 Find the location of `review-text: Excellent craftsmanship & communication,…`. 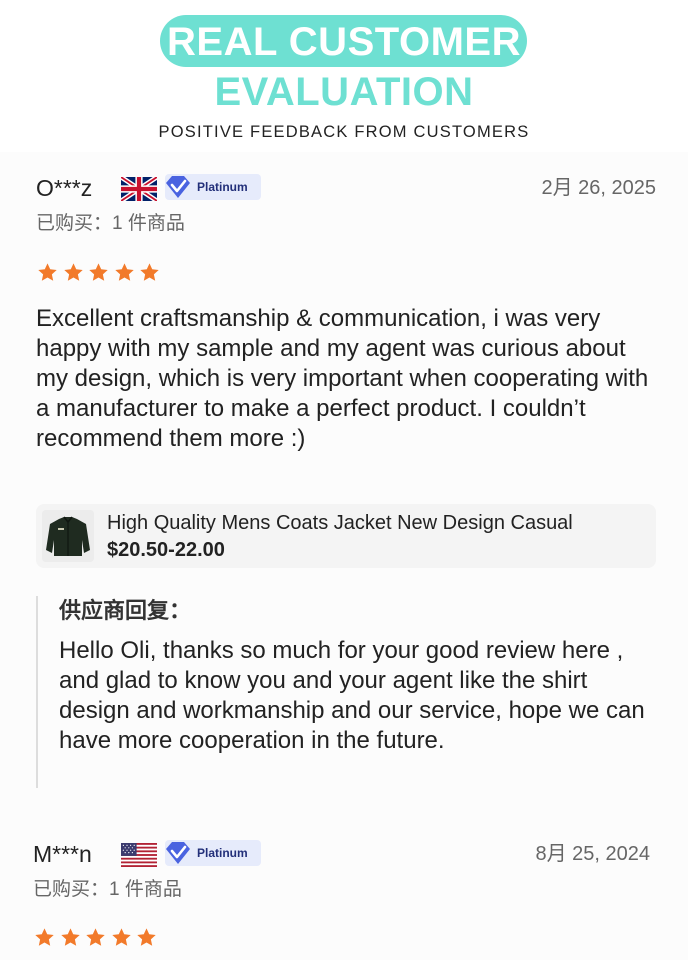

review-text: Excellent craftsmanship & communication,… is located at coordinates (342, 378).